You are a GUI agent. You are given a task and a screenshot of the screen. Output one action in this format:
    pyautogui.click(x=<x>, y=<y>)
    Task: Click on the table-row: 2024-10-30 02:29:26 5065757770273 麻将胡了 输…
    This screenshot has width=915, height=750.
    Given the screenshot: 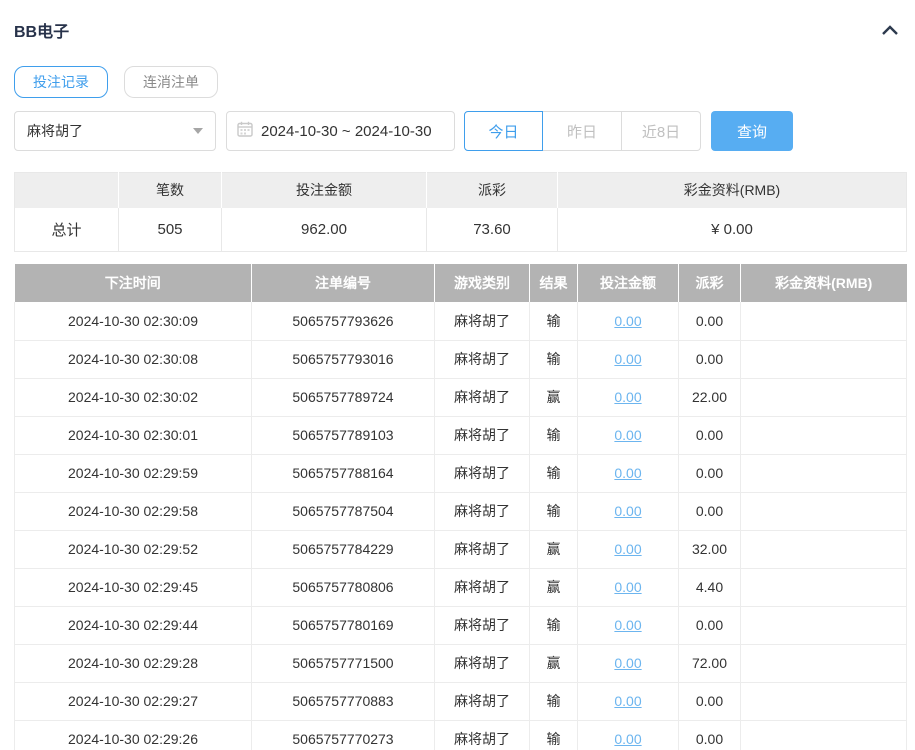 What is the action you would take?
    pyautogui.click(x=460, y=735)
    